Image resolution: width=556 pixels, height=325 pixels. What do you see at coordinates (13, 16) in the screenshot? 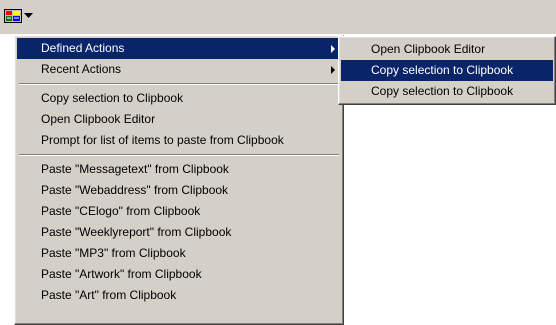
I see `clipbook-tray-icon` at bounding box center [13, 16].